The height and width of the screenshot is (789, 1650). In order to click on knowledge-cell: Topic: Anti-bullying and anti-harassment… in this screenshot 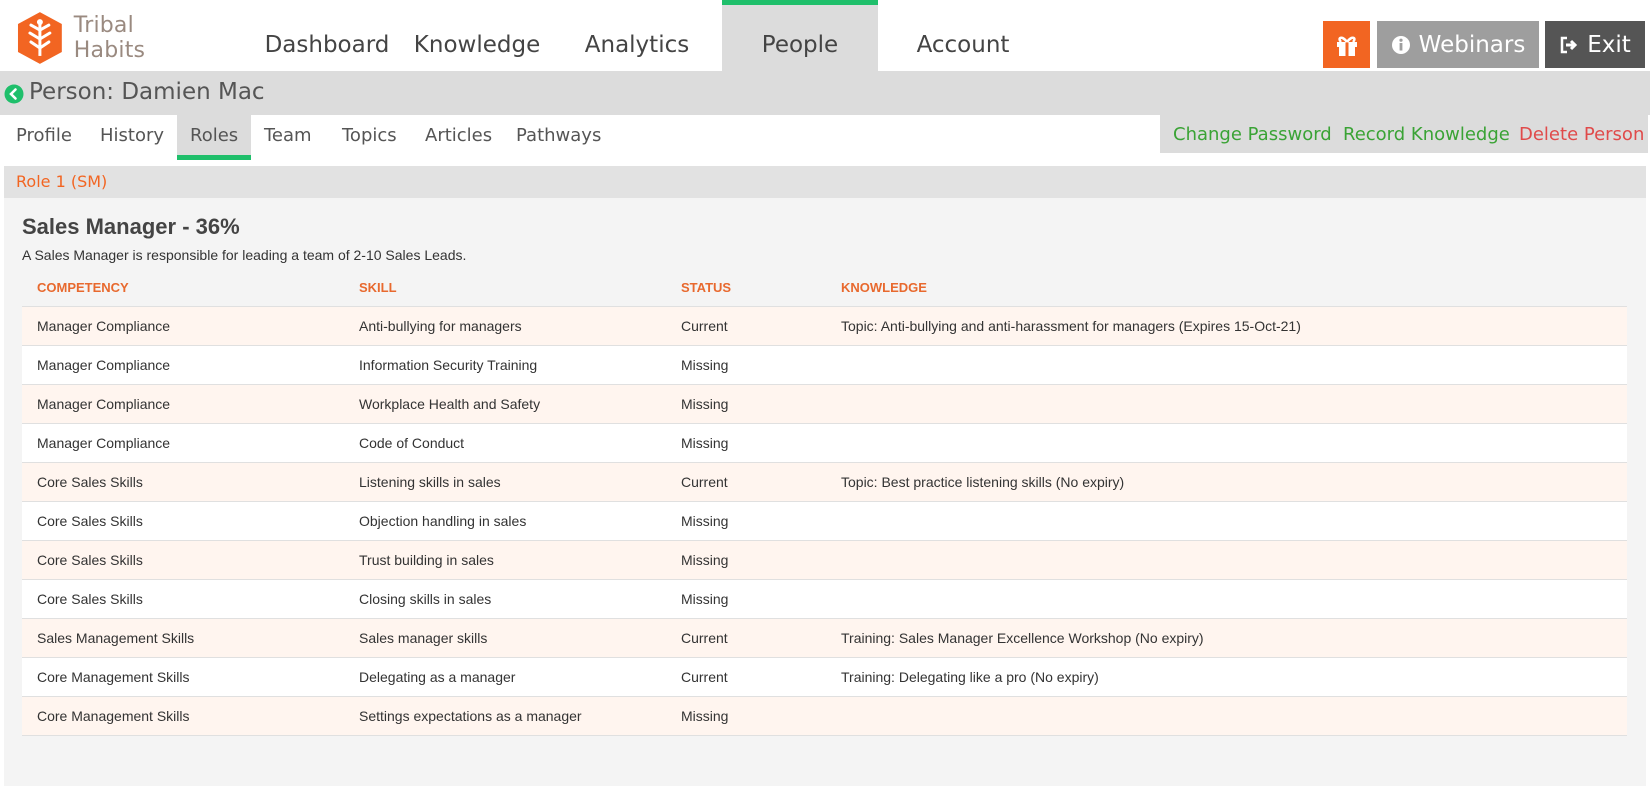, I will do `click(1226, 325)`.